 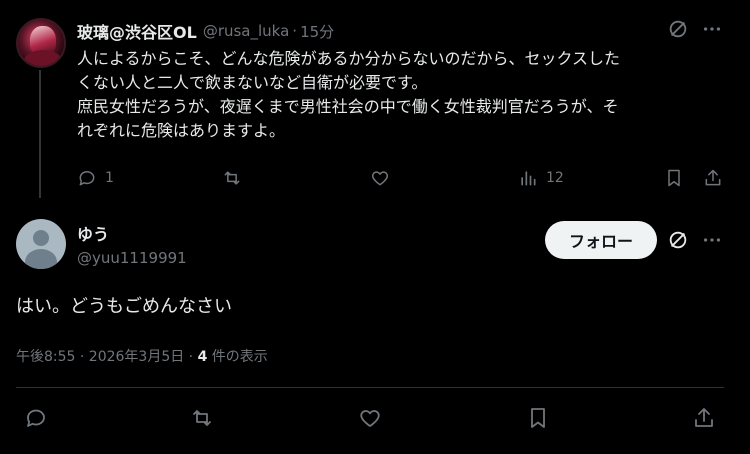 What do you see at coordinates (41, 43) in the screenshot?
I see `parent-author-avatar` at bounding box center [41, 43].